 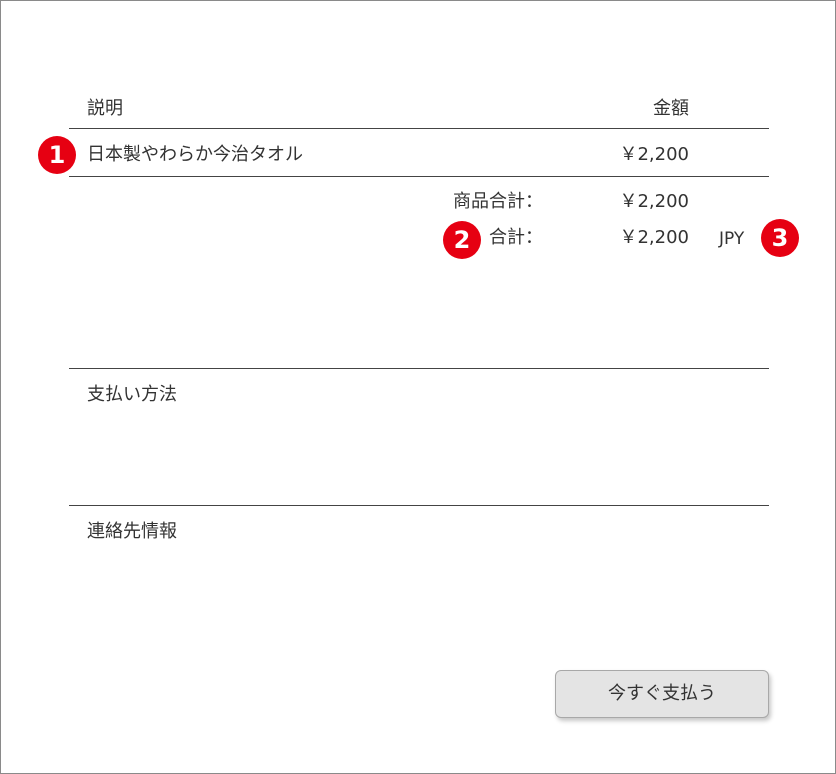 What do you see at coordinates (732, 239) in the screenshot?
I see `currency-code: JPY` at bounding box center [732, 239].